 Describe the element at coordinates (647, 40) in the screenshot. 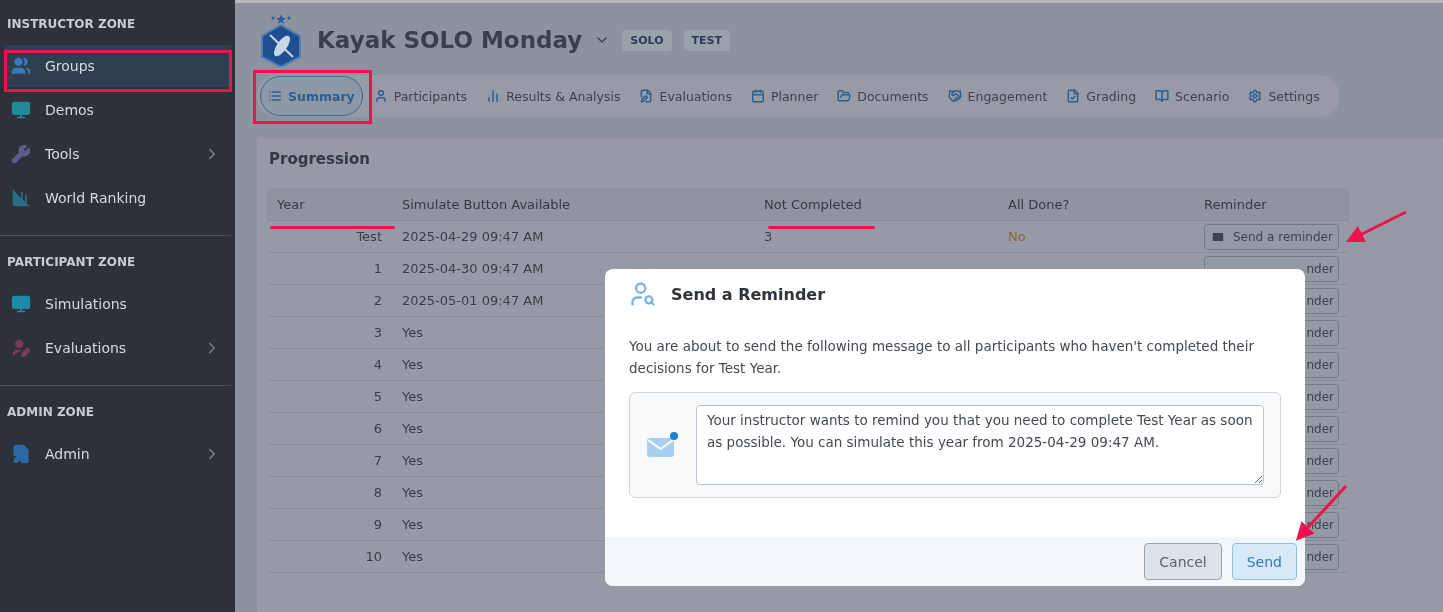

I see `tag-badge: SOLO` at that location.